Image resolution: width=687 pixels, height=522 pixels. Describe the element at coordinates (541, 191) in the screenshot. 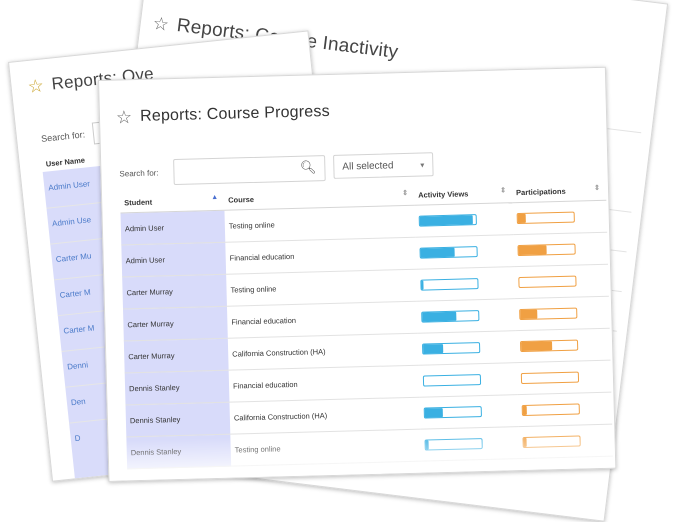

I see `column-label: Participations` at that location.